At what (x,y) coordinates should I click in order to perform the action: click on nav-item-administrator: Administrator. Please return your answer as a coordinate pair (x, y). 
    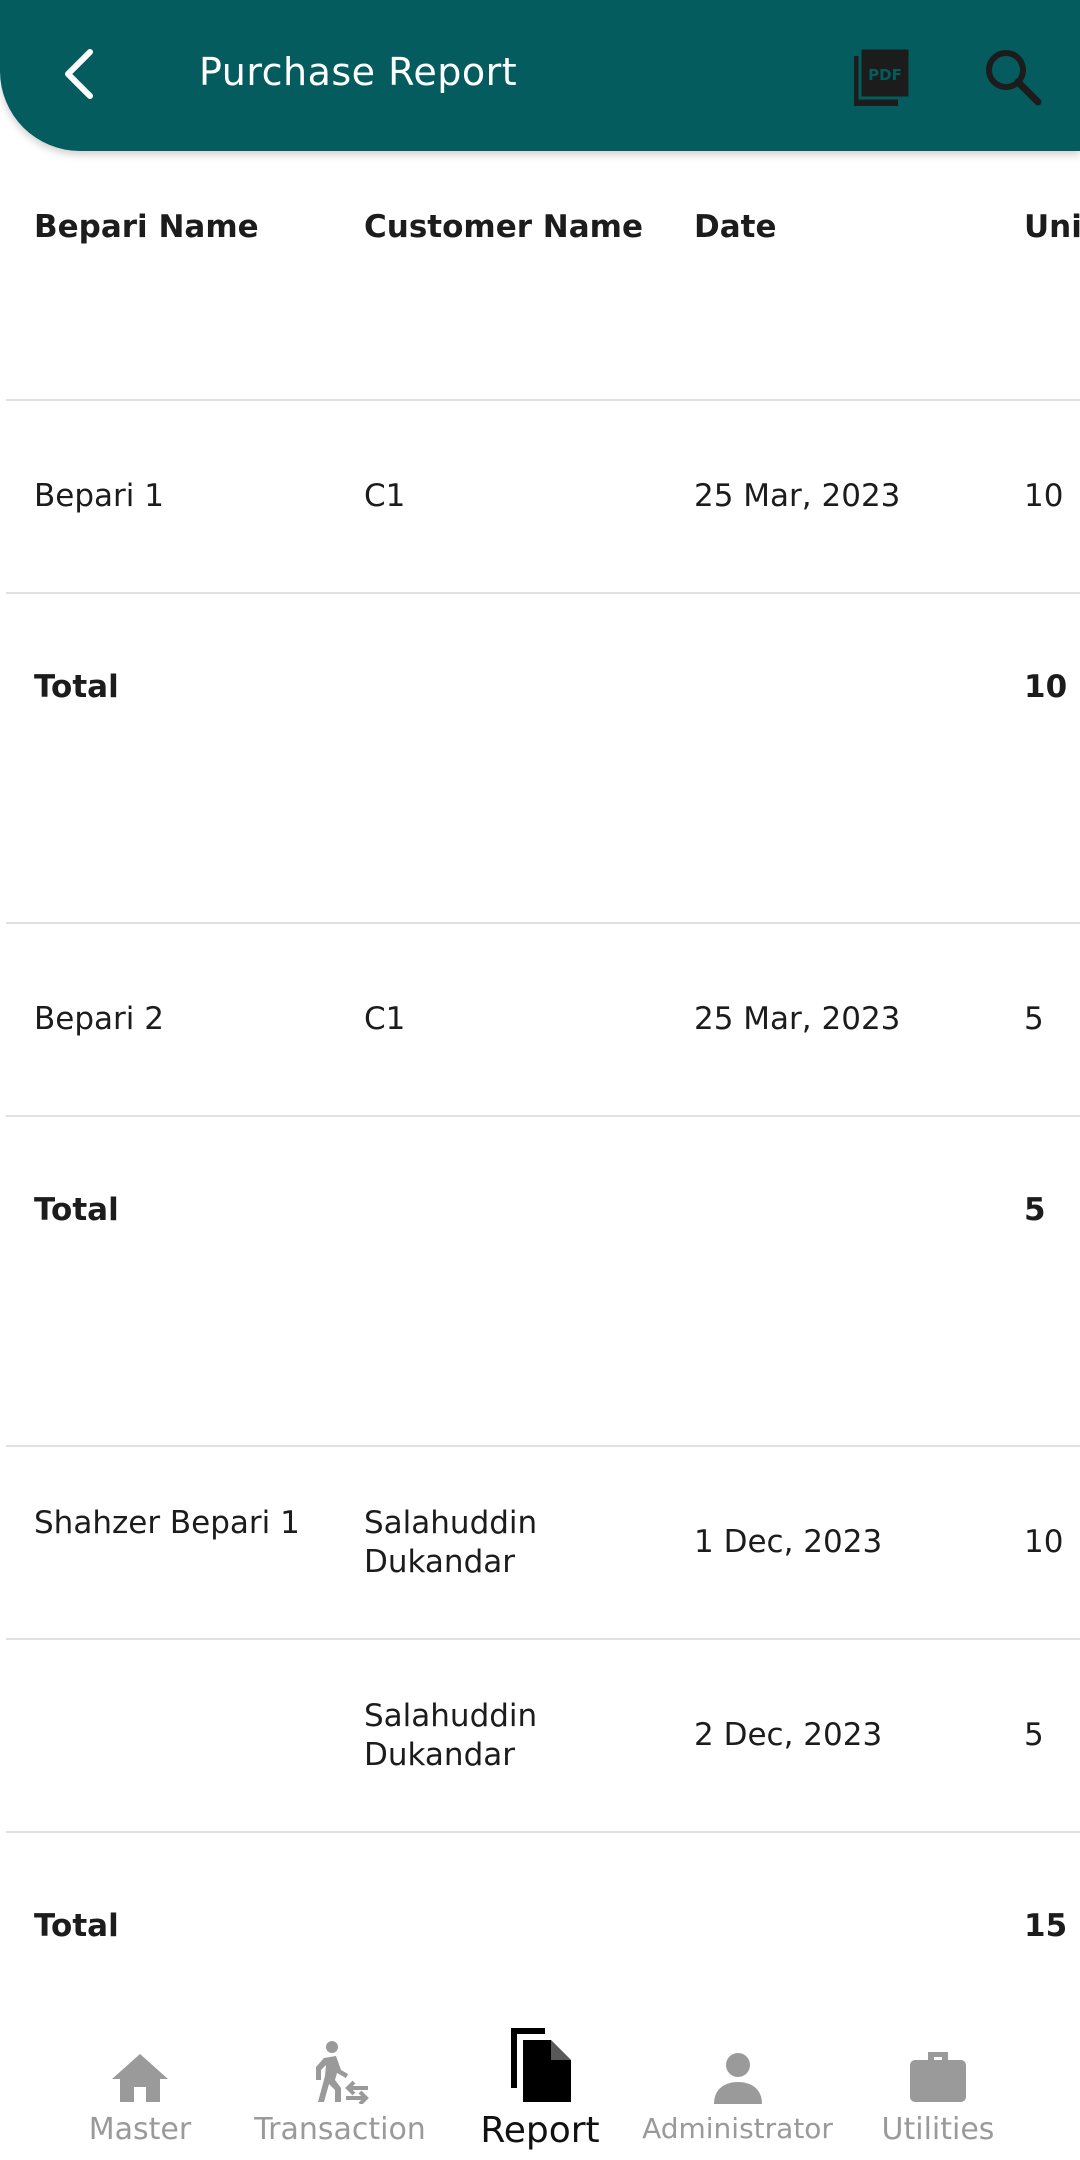
    Looking at the image, I should click on (737, 2085).